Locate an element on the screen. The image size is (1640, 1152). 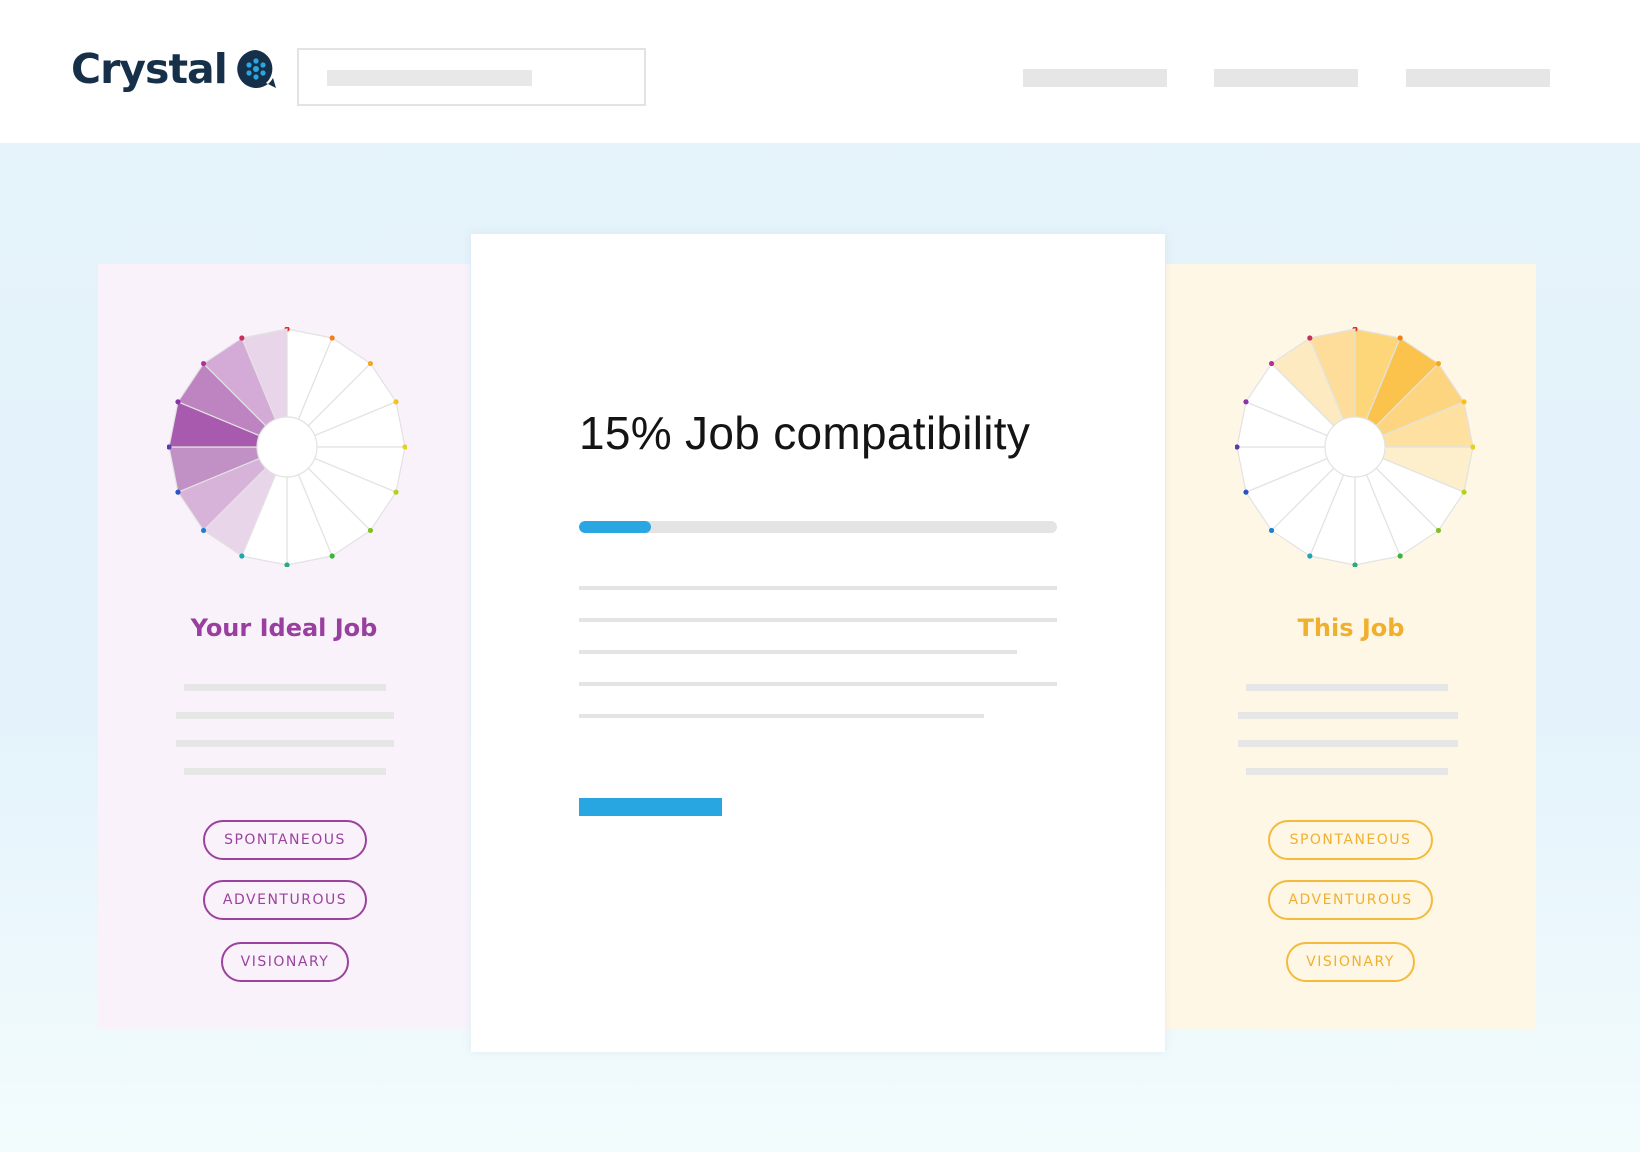
action-button is located at coordinates (650, 807).